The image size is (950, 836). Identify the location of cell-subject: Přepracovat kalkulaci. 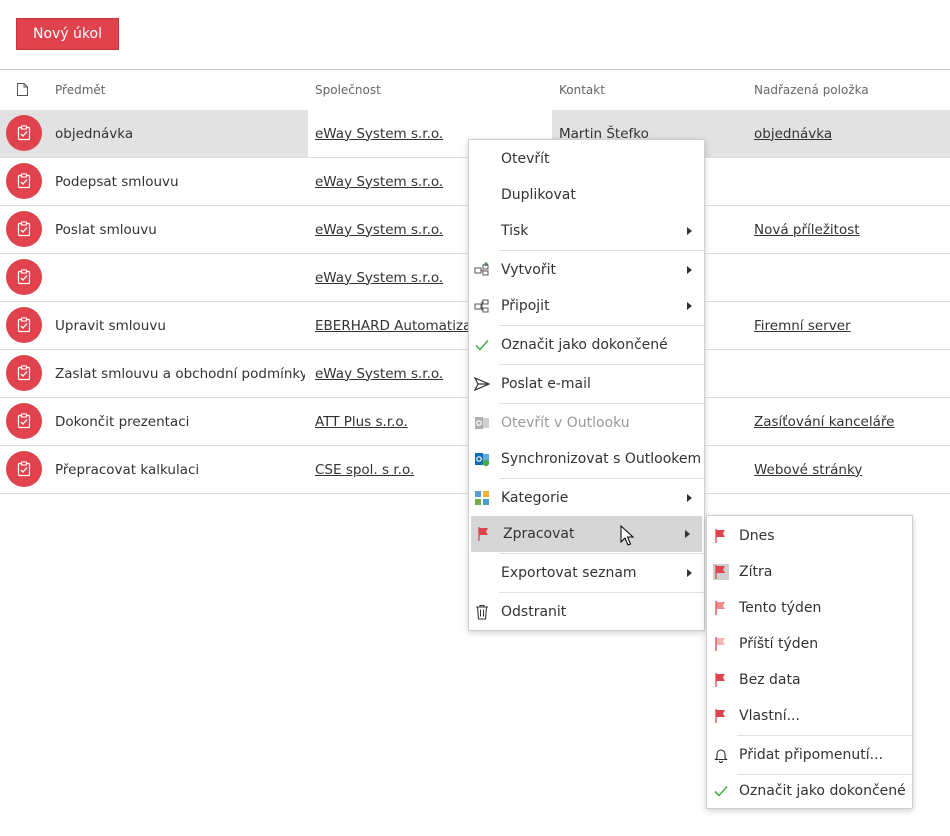
(127, 469).